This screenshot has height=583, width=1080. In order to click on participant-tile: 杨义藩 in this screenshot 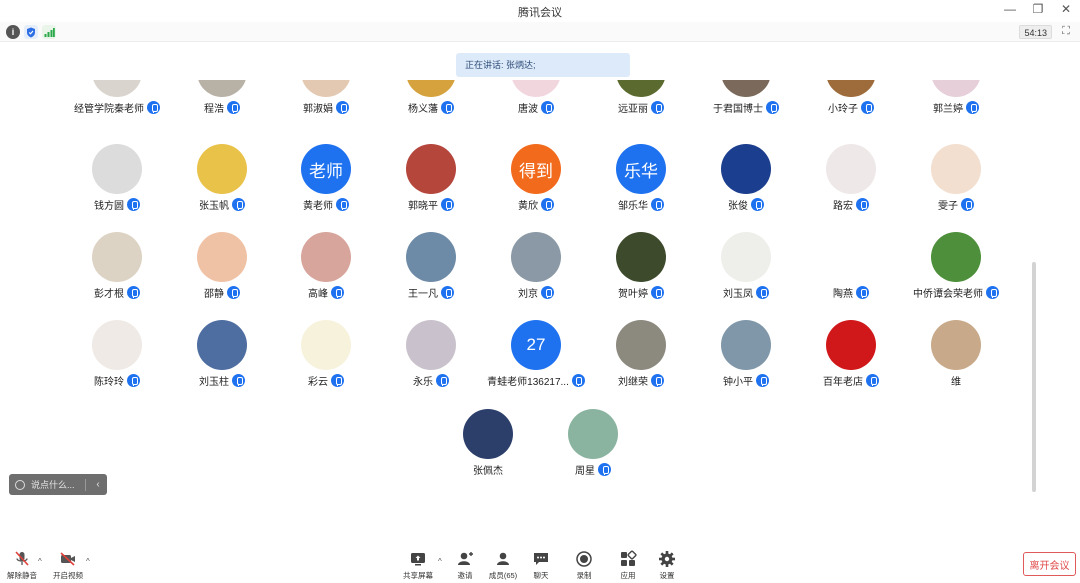, I will do `click(431, 103)`.